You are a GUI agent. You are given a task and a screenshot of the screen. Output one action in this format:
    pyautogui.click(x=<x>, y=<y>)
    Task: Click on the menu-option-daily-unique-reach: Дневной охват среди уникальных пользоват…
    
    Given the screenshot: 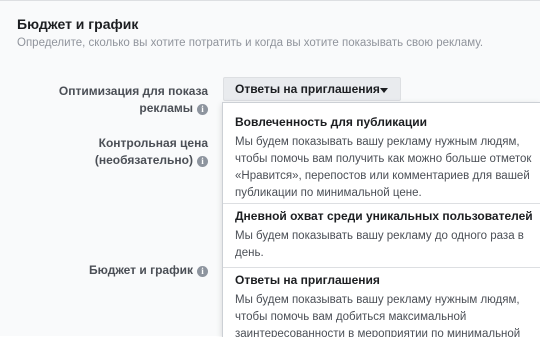 What is the action you would take?
    pyautogui.click(x=381, y=235)
    